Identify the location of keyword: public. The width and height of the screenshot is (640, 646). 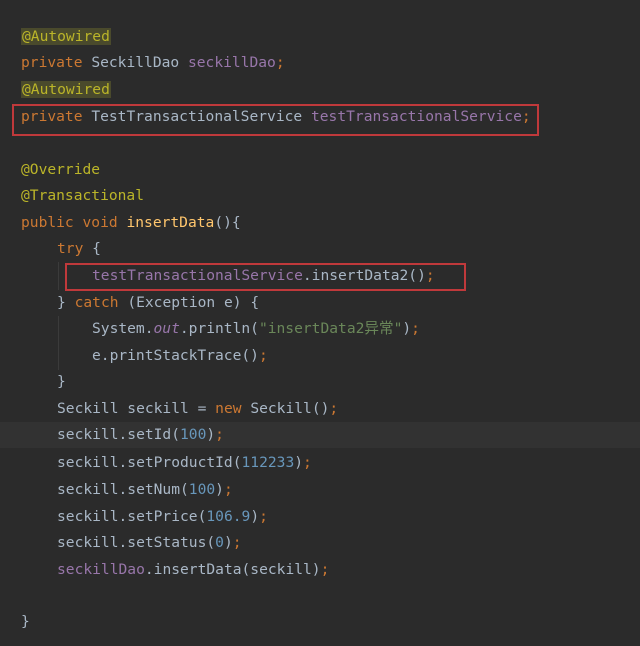
(47, 222).